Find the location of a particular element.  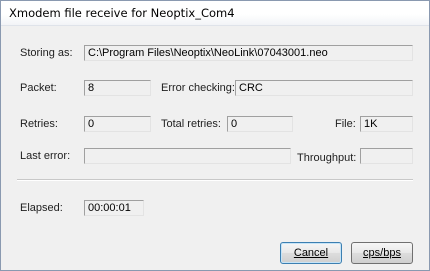

elapsed-field: 00:00:01 is located at coordinates (114, 208).